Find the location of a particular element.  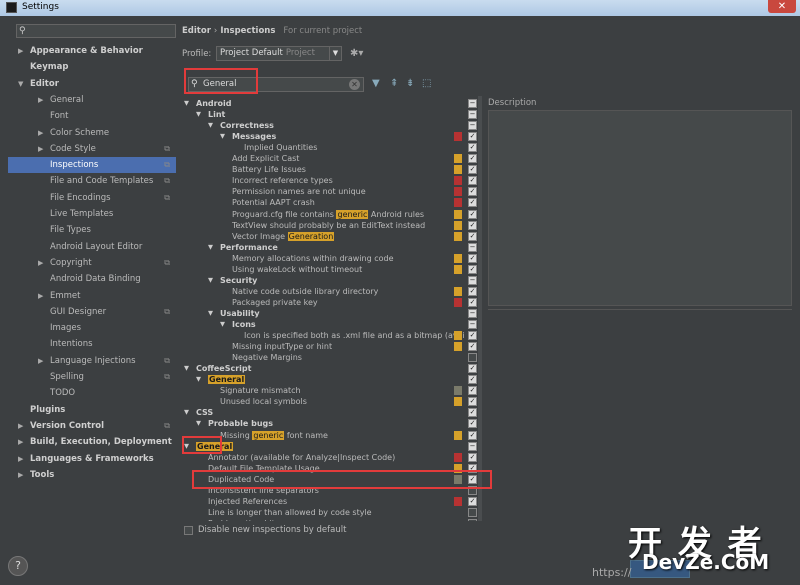

sidebar-item-file-encodings: File Encodings ⧉ is located at coordinates (92, 198).